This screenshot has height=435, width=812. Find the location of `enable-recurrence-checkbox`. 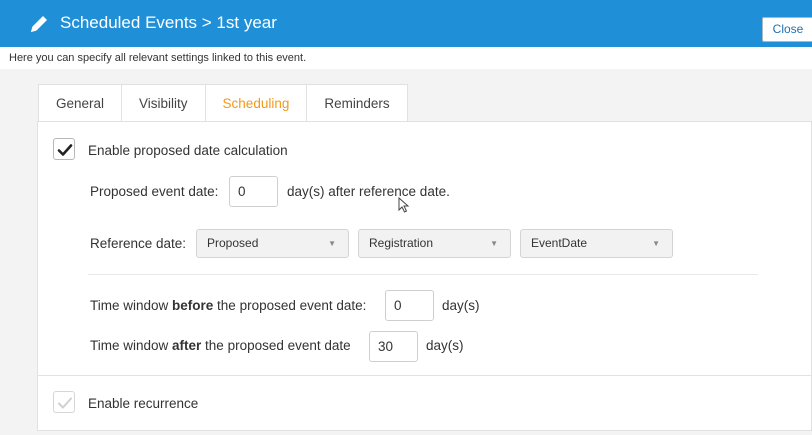

enable-recurrence-checkbox is located at coordinates (64, 402).